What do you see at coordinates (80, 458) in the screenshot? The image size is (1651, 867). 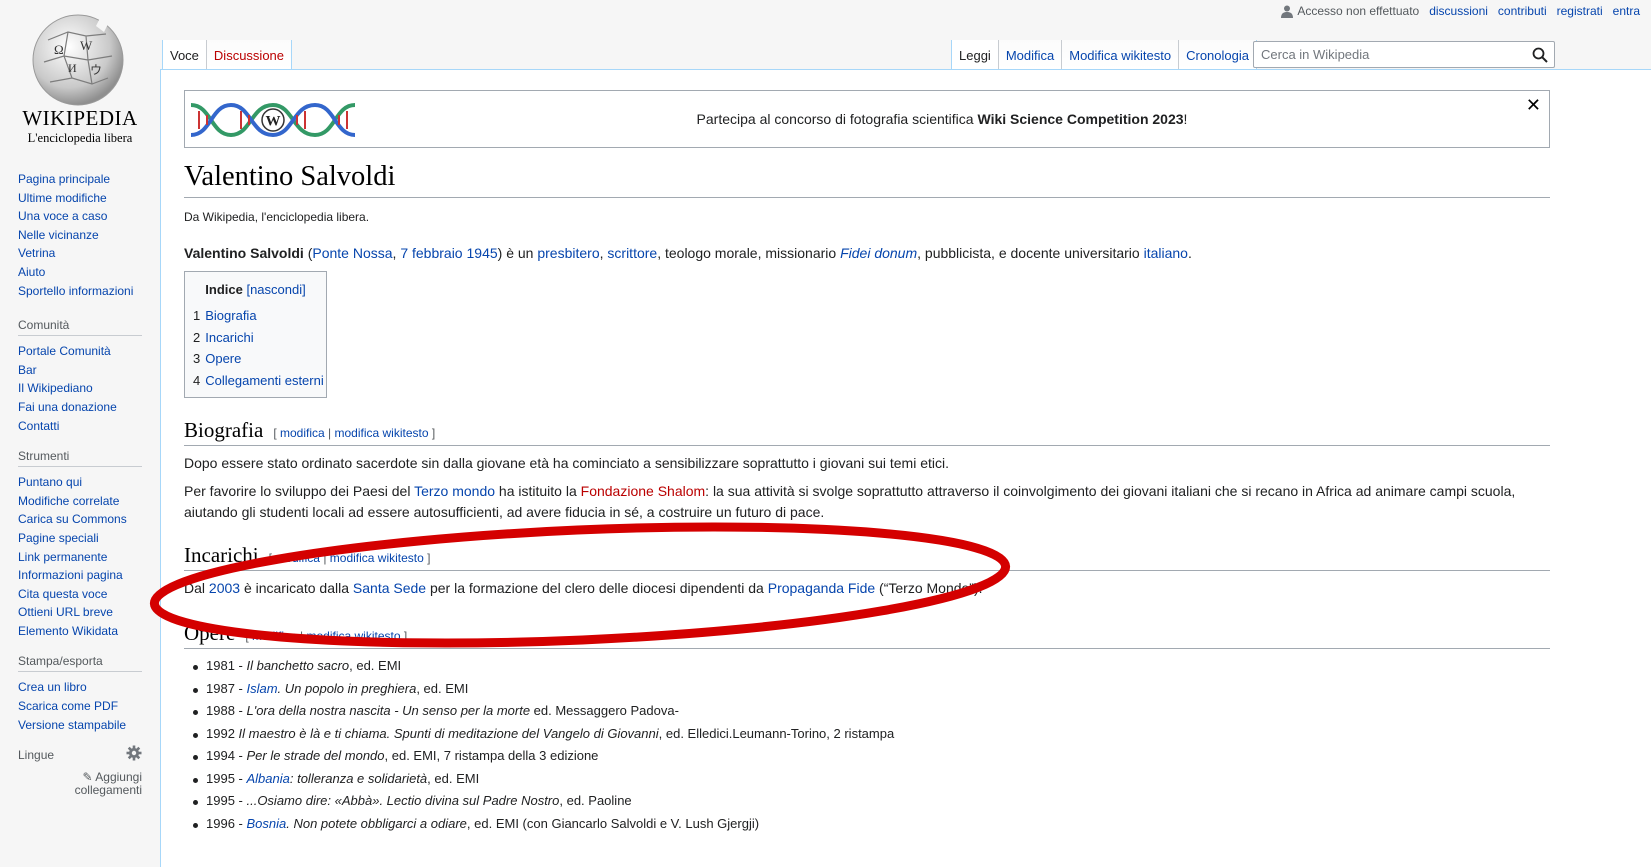 I see `tools-heading: Strumenti` at bounding box center [80, 458].